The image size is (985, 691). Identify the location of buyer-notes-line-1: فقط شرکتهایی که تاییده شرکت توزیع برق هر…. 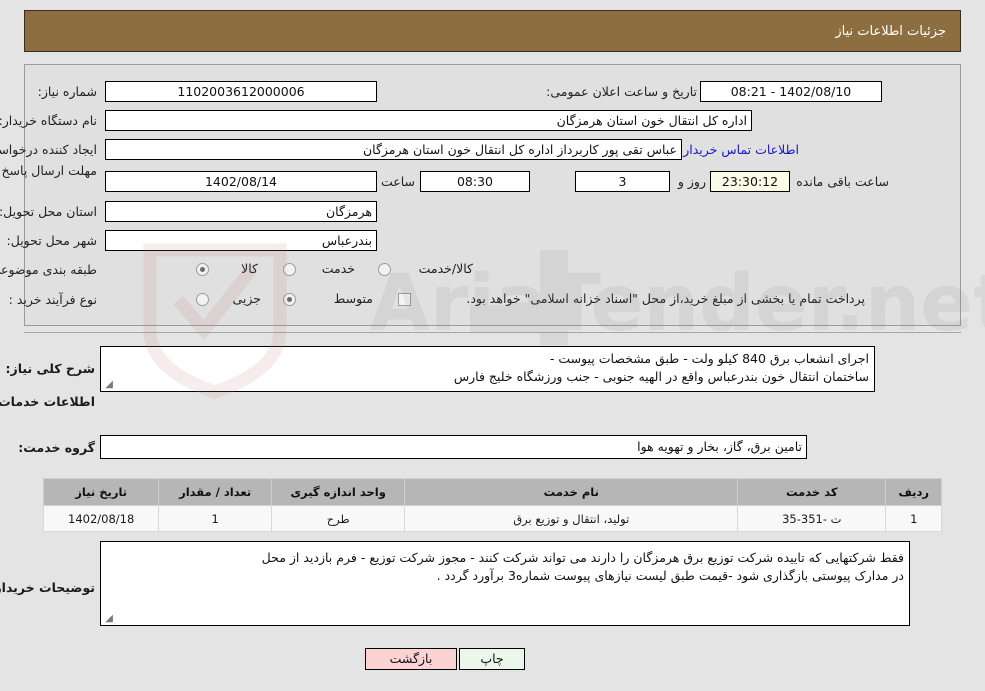
(582, 557).